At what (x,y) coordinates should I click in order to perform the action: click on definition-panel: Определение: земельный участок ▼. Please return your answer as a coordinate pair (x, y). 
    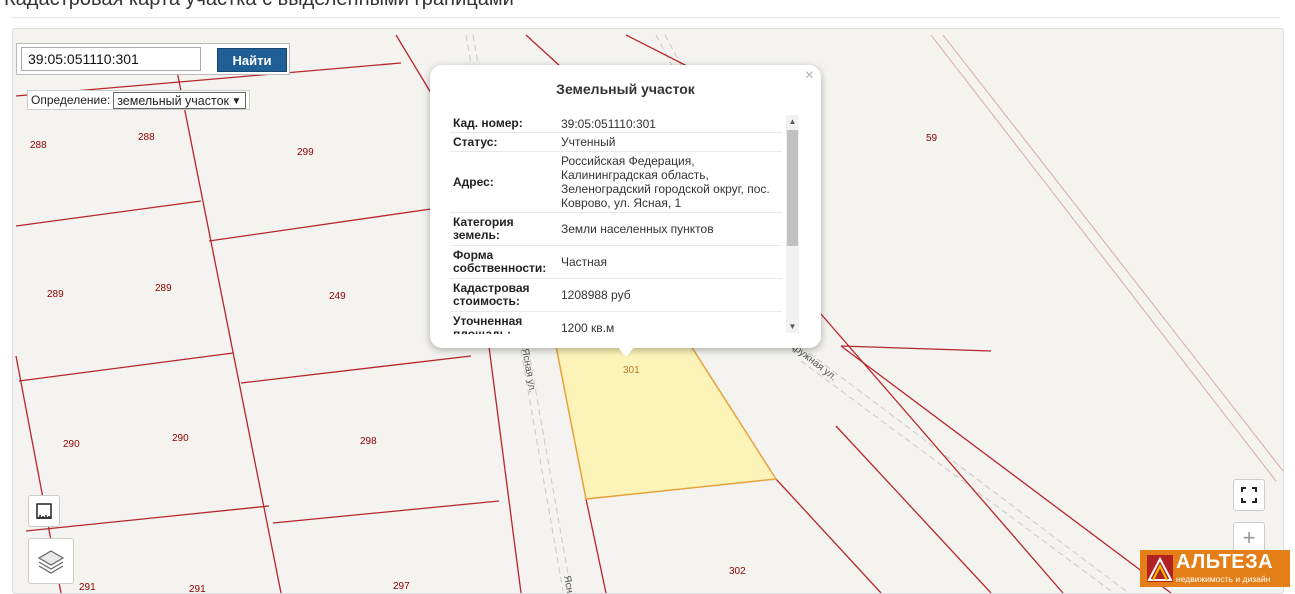
    Looking at the image, I should click on (139, 100).